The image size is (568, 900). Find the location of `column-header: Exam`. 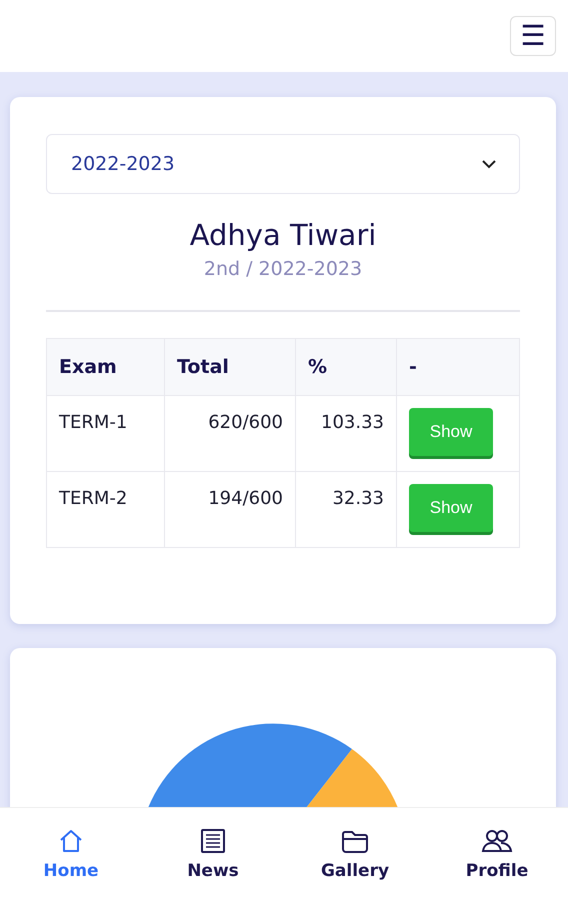

column-header: Exam is located at coordinates (105, 367).